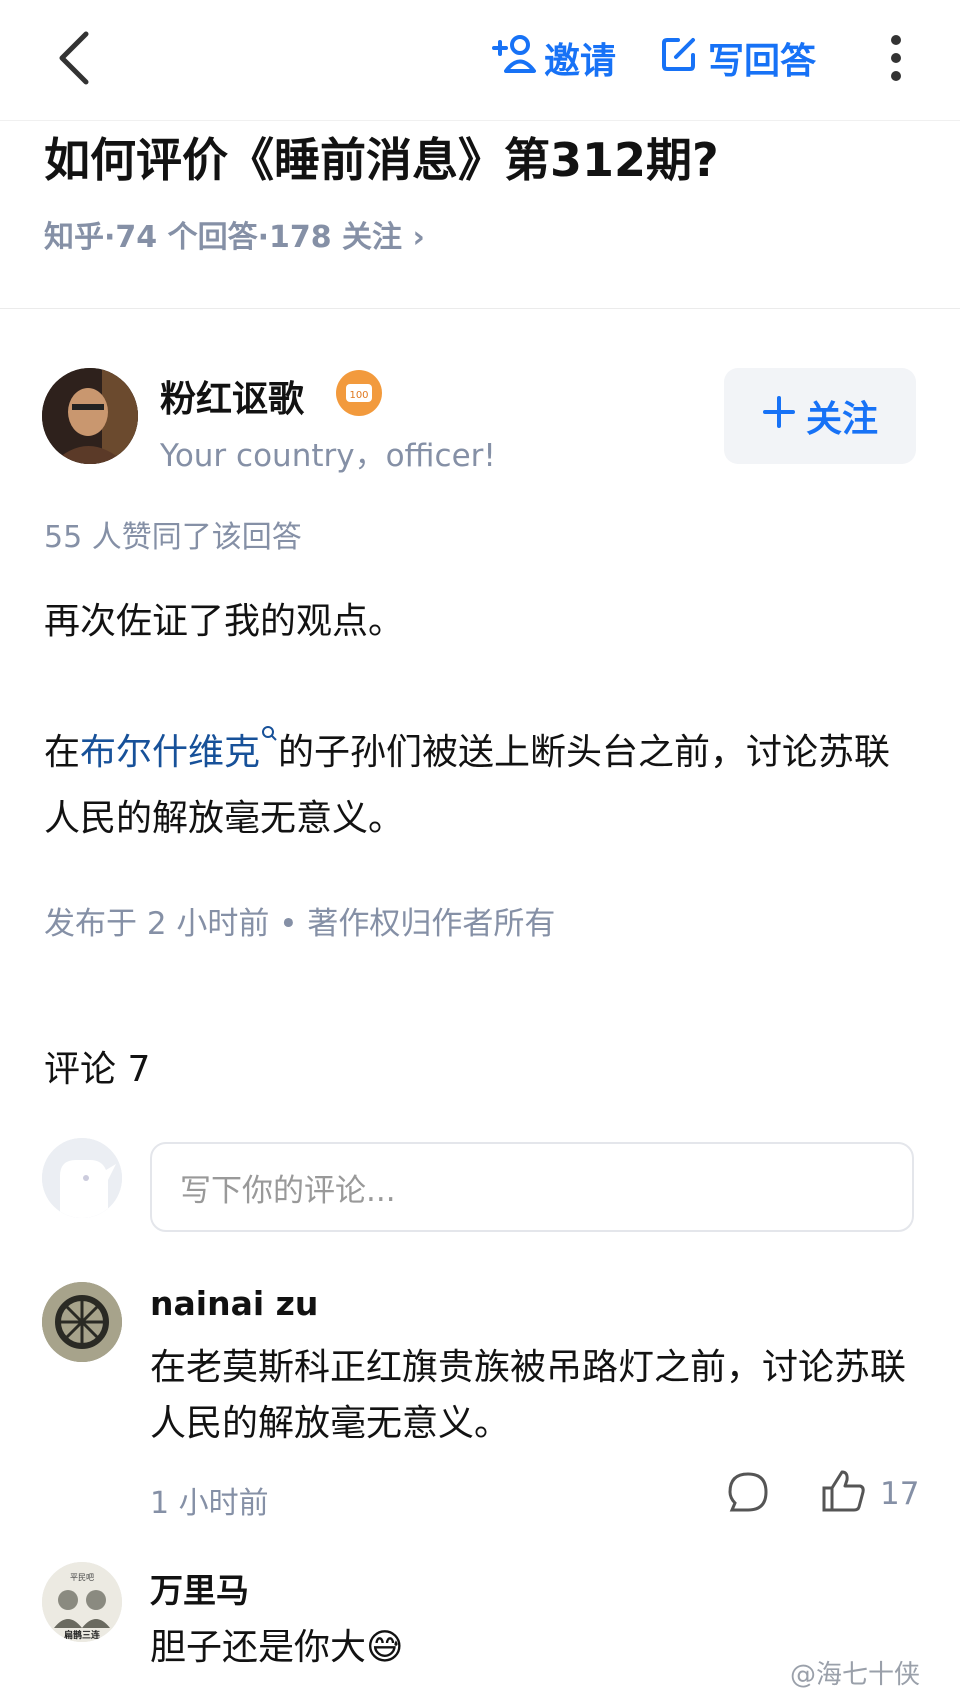 Image resolution: width=960 pixels, height=1692 pixels. I want to click on invite-label: 邀请, so click(580, 61).